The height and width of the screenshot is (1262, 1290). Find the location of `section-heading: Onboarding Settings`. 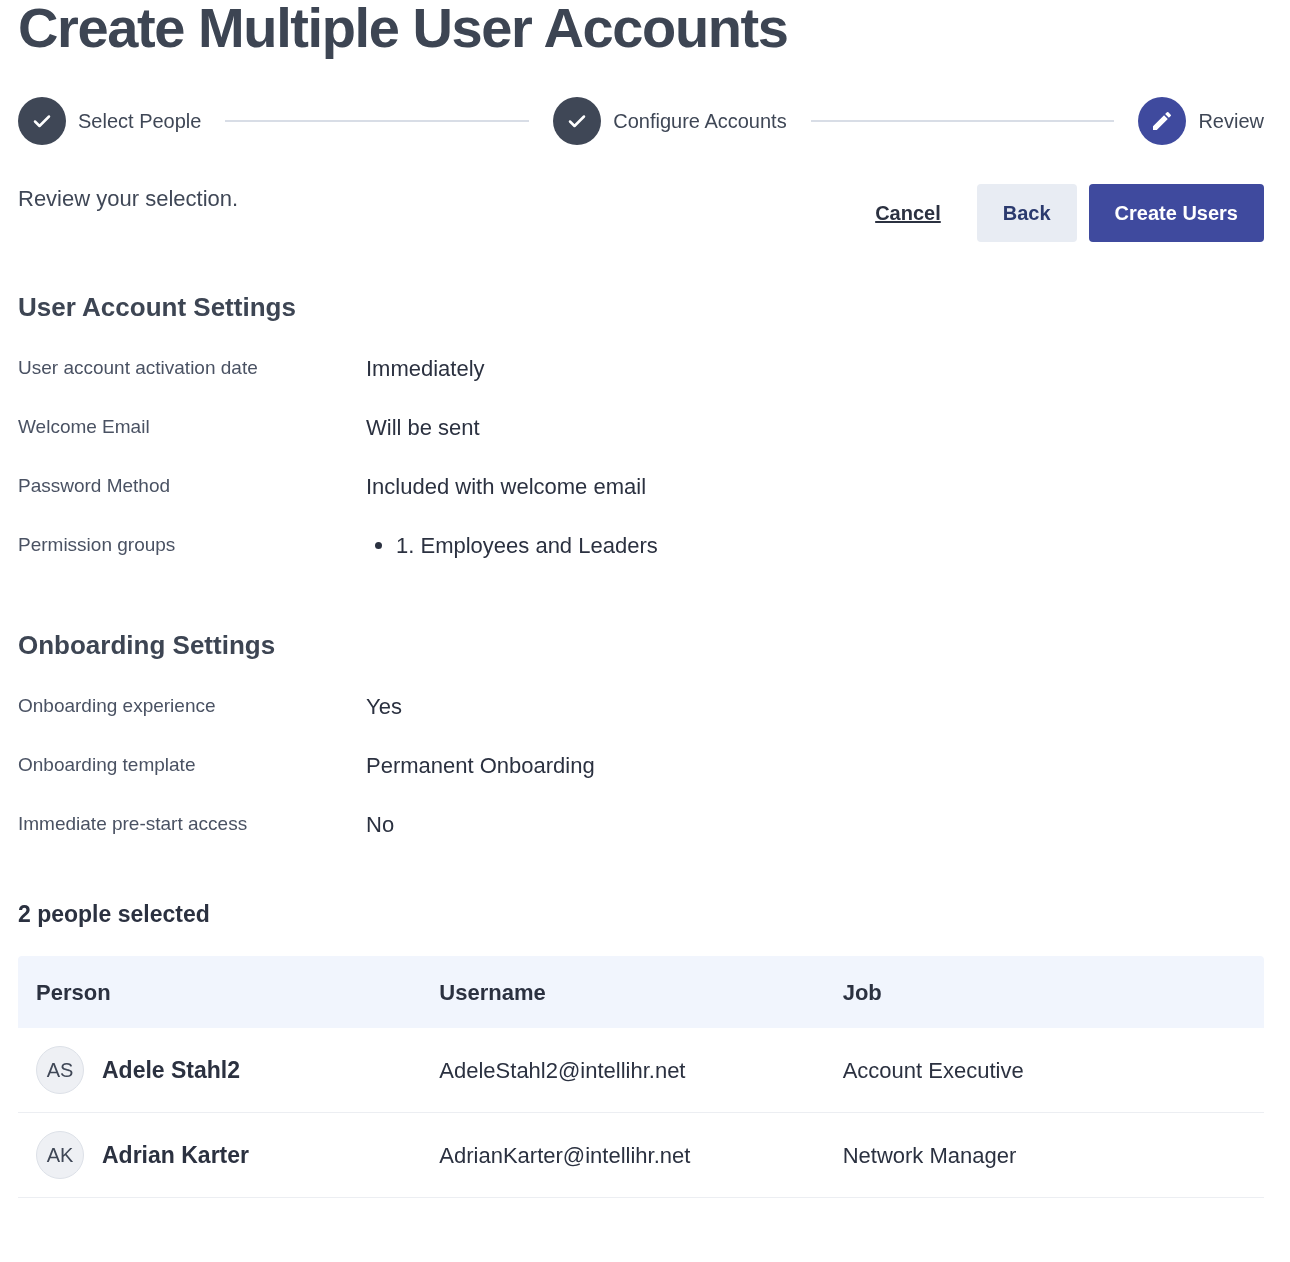

section-heading: Onboarding Settings is located at coordinates (147, 645).